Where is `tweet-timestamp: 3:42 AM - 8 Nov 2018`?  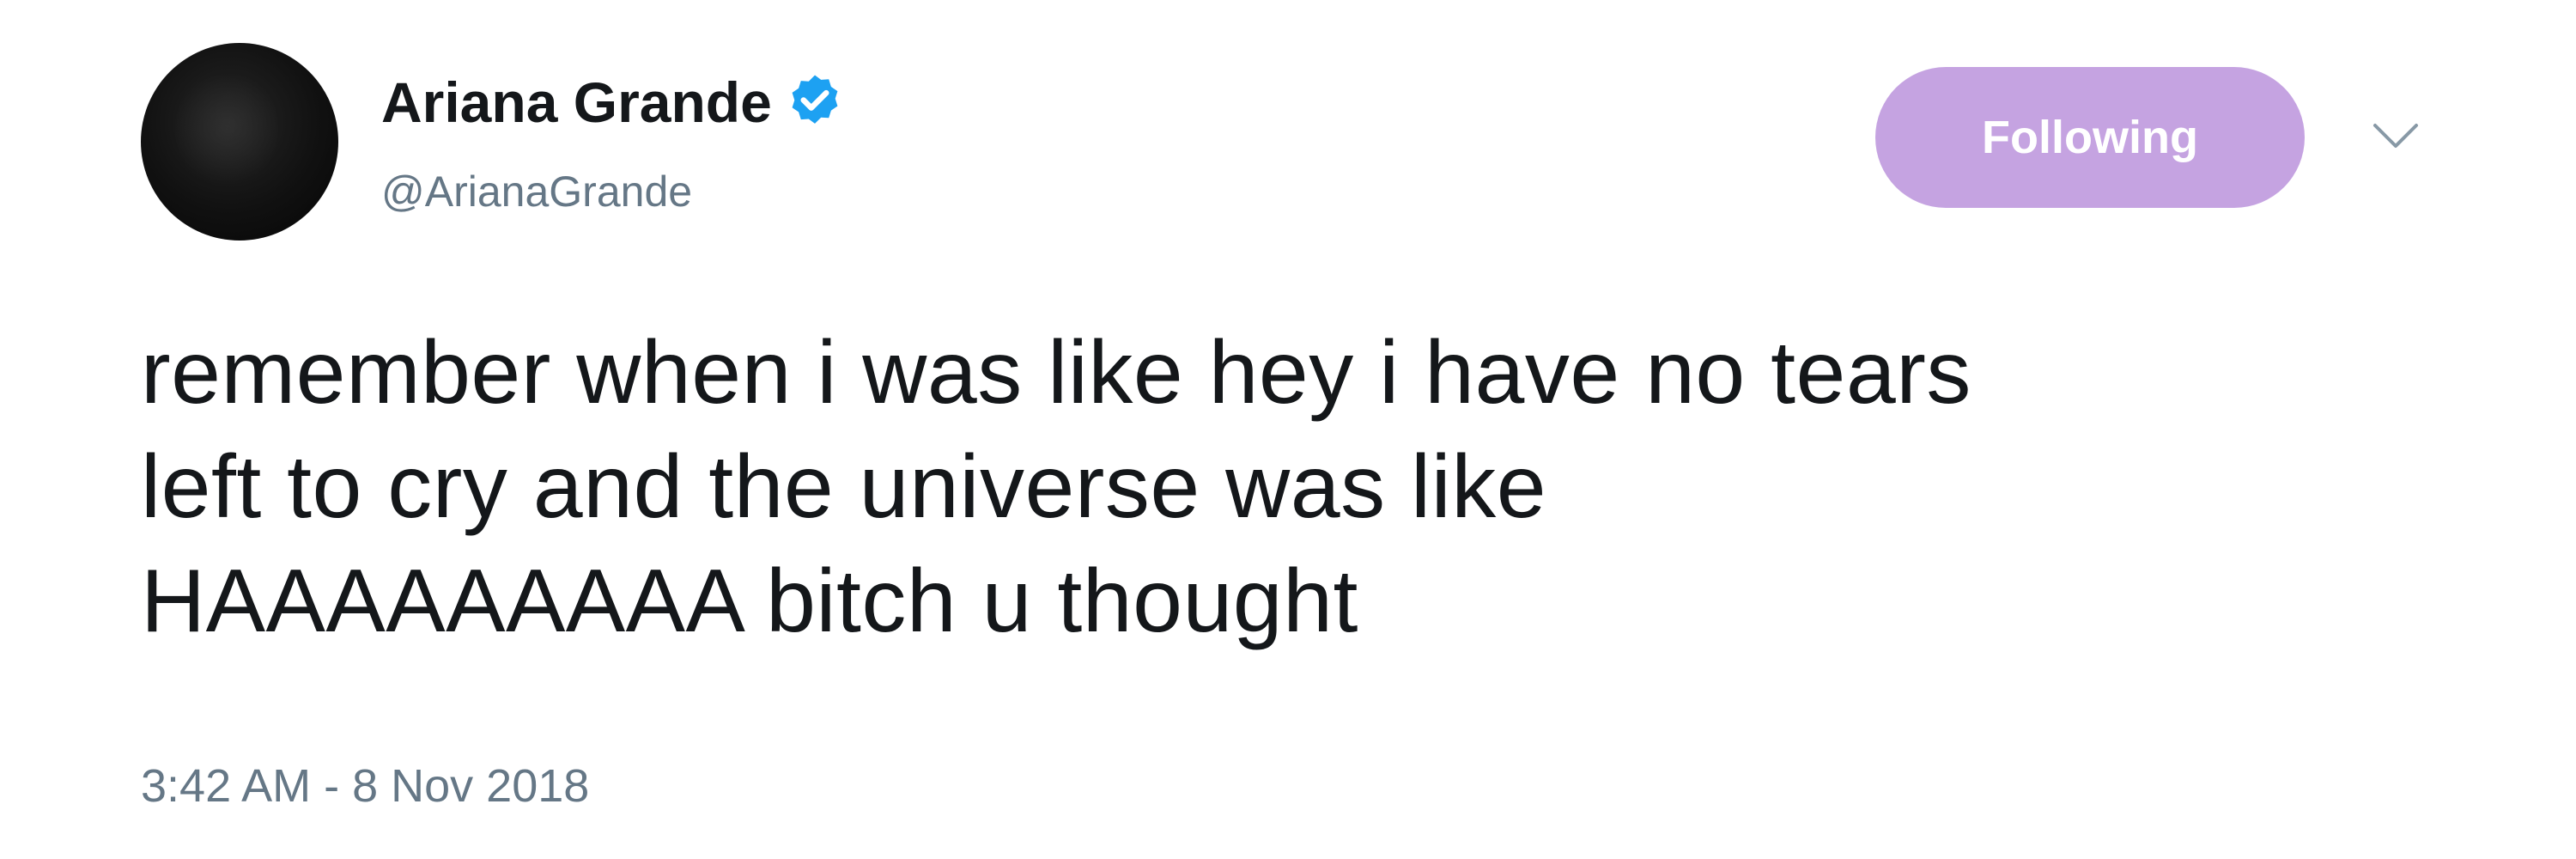
tweet-timestamp: 3:42 AM - 8 Nov 2018 is located at coordinates (365, 786).